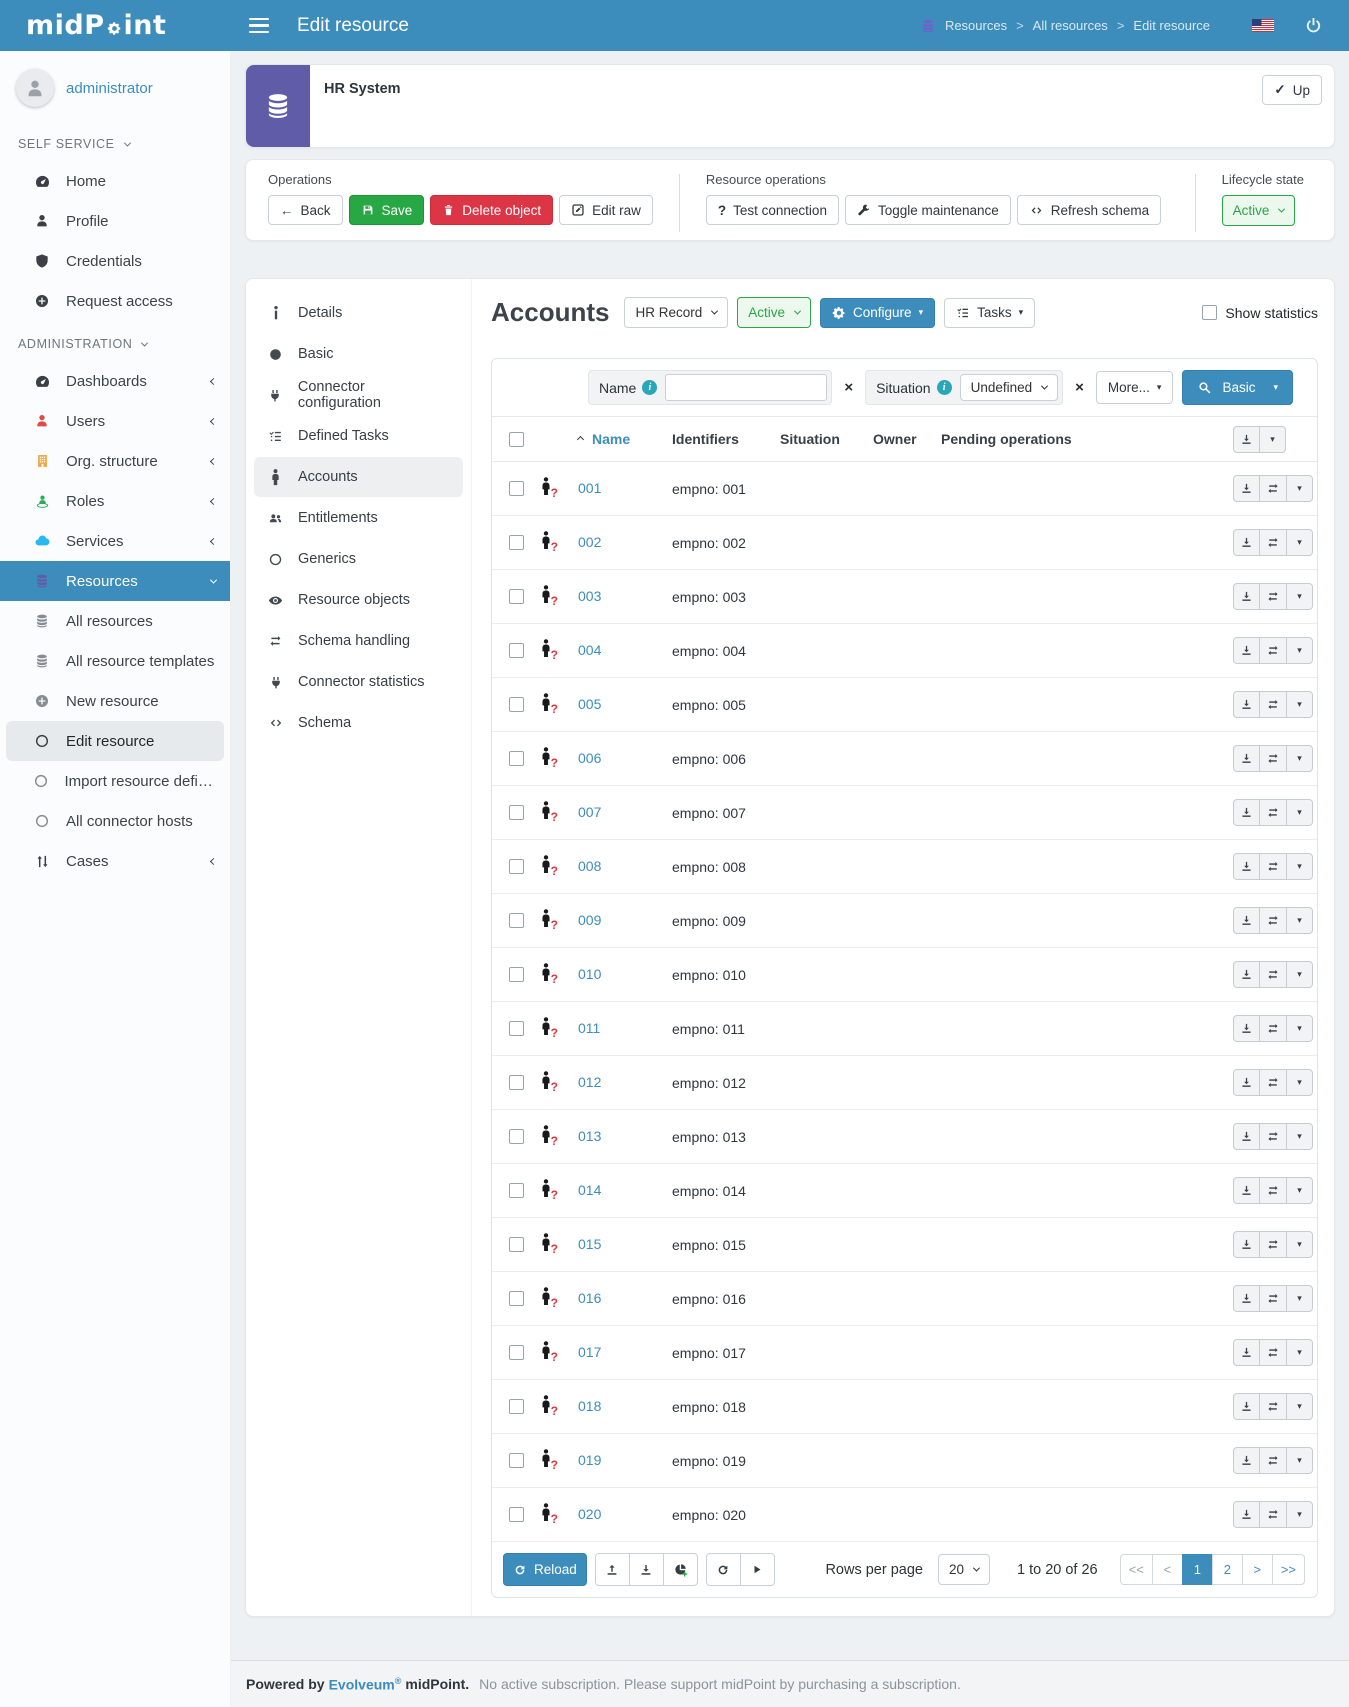  Describe the element at coordinates (589, 1406) in the screenshot. I see `account-name-link: 018` at that location.